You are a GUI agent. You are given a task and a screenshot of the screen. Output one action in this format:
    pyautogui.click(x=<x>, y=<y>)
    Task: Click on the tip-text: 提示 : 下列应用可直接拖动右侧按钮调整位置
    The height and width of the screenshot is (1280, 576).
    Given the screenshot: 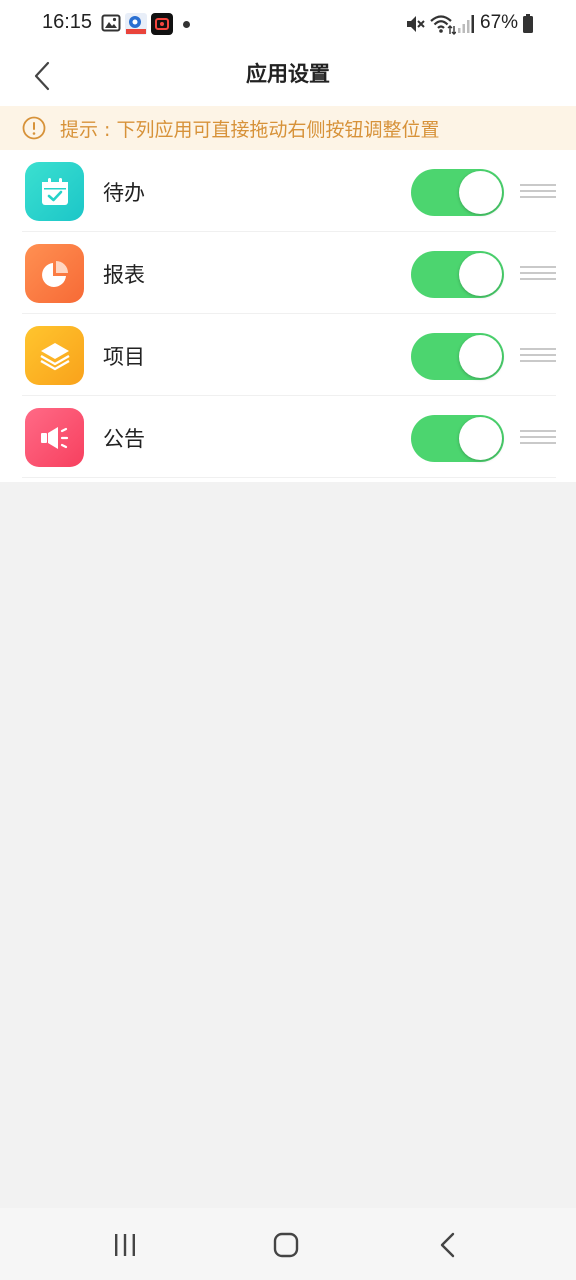 What is the action you would take?
    pyautogui.click(x=250, y=130)
    